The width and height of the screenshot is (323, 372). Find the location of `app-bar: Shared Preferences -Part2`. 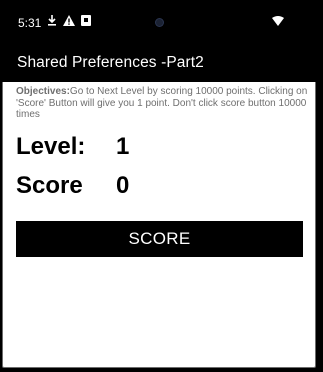

app-bar: Shared Preferences -Part2 is located at coordinates (161, 63).